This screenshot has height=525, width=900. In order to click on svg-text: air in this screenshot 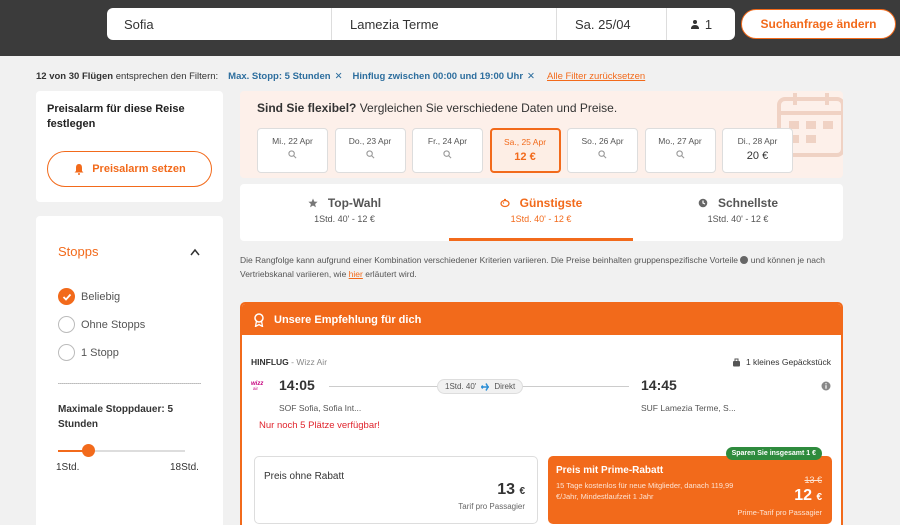, I will do `click(256, 388)`.